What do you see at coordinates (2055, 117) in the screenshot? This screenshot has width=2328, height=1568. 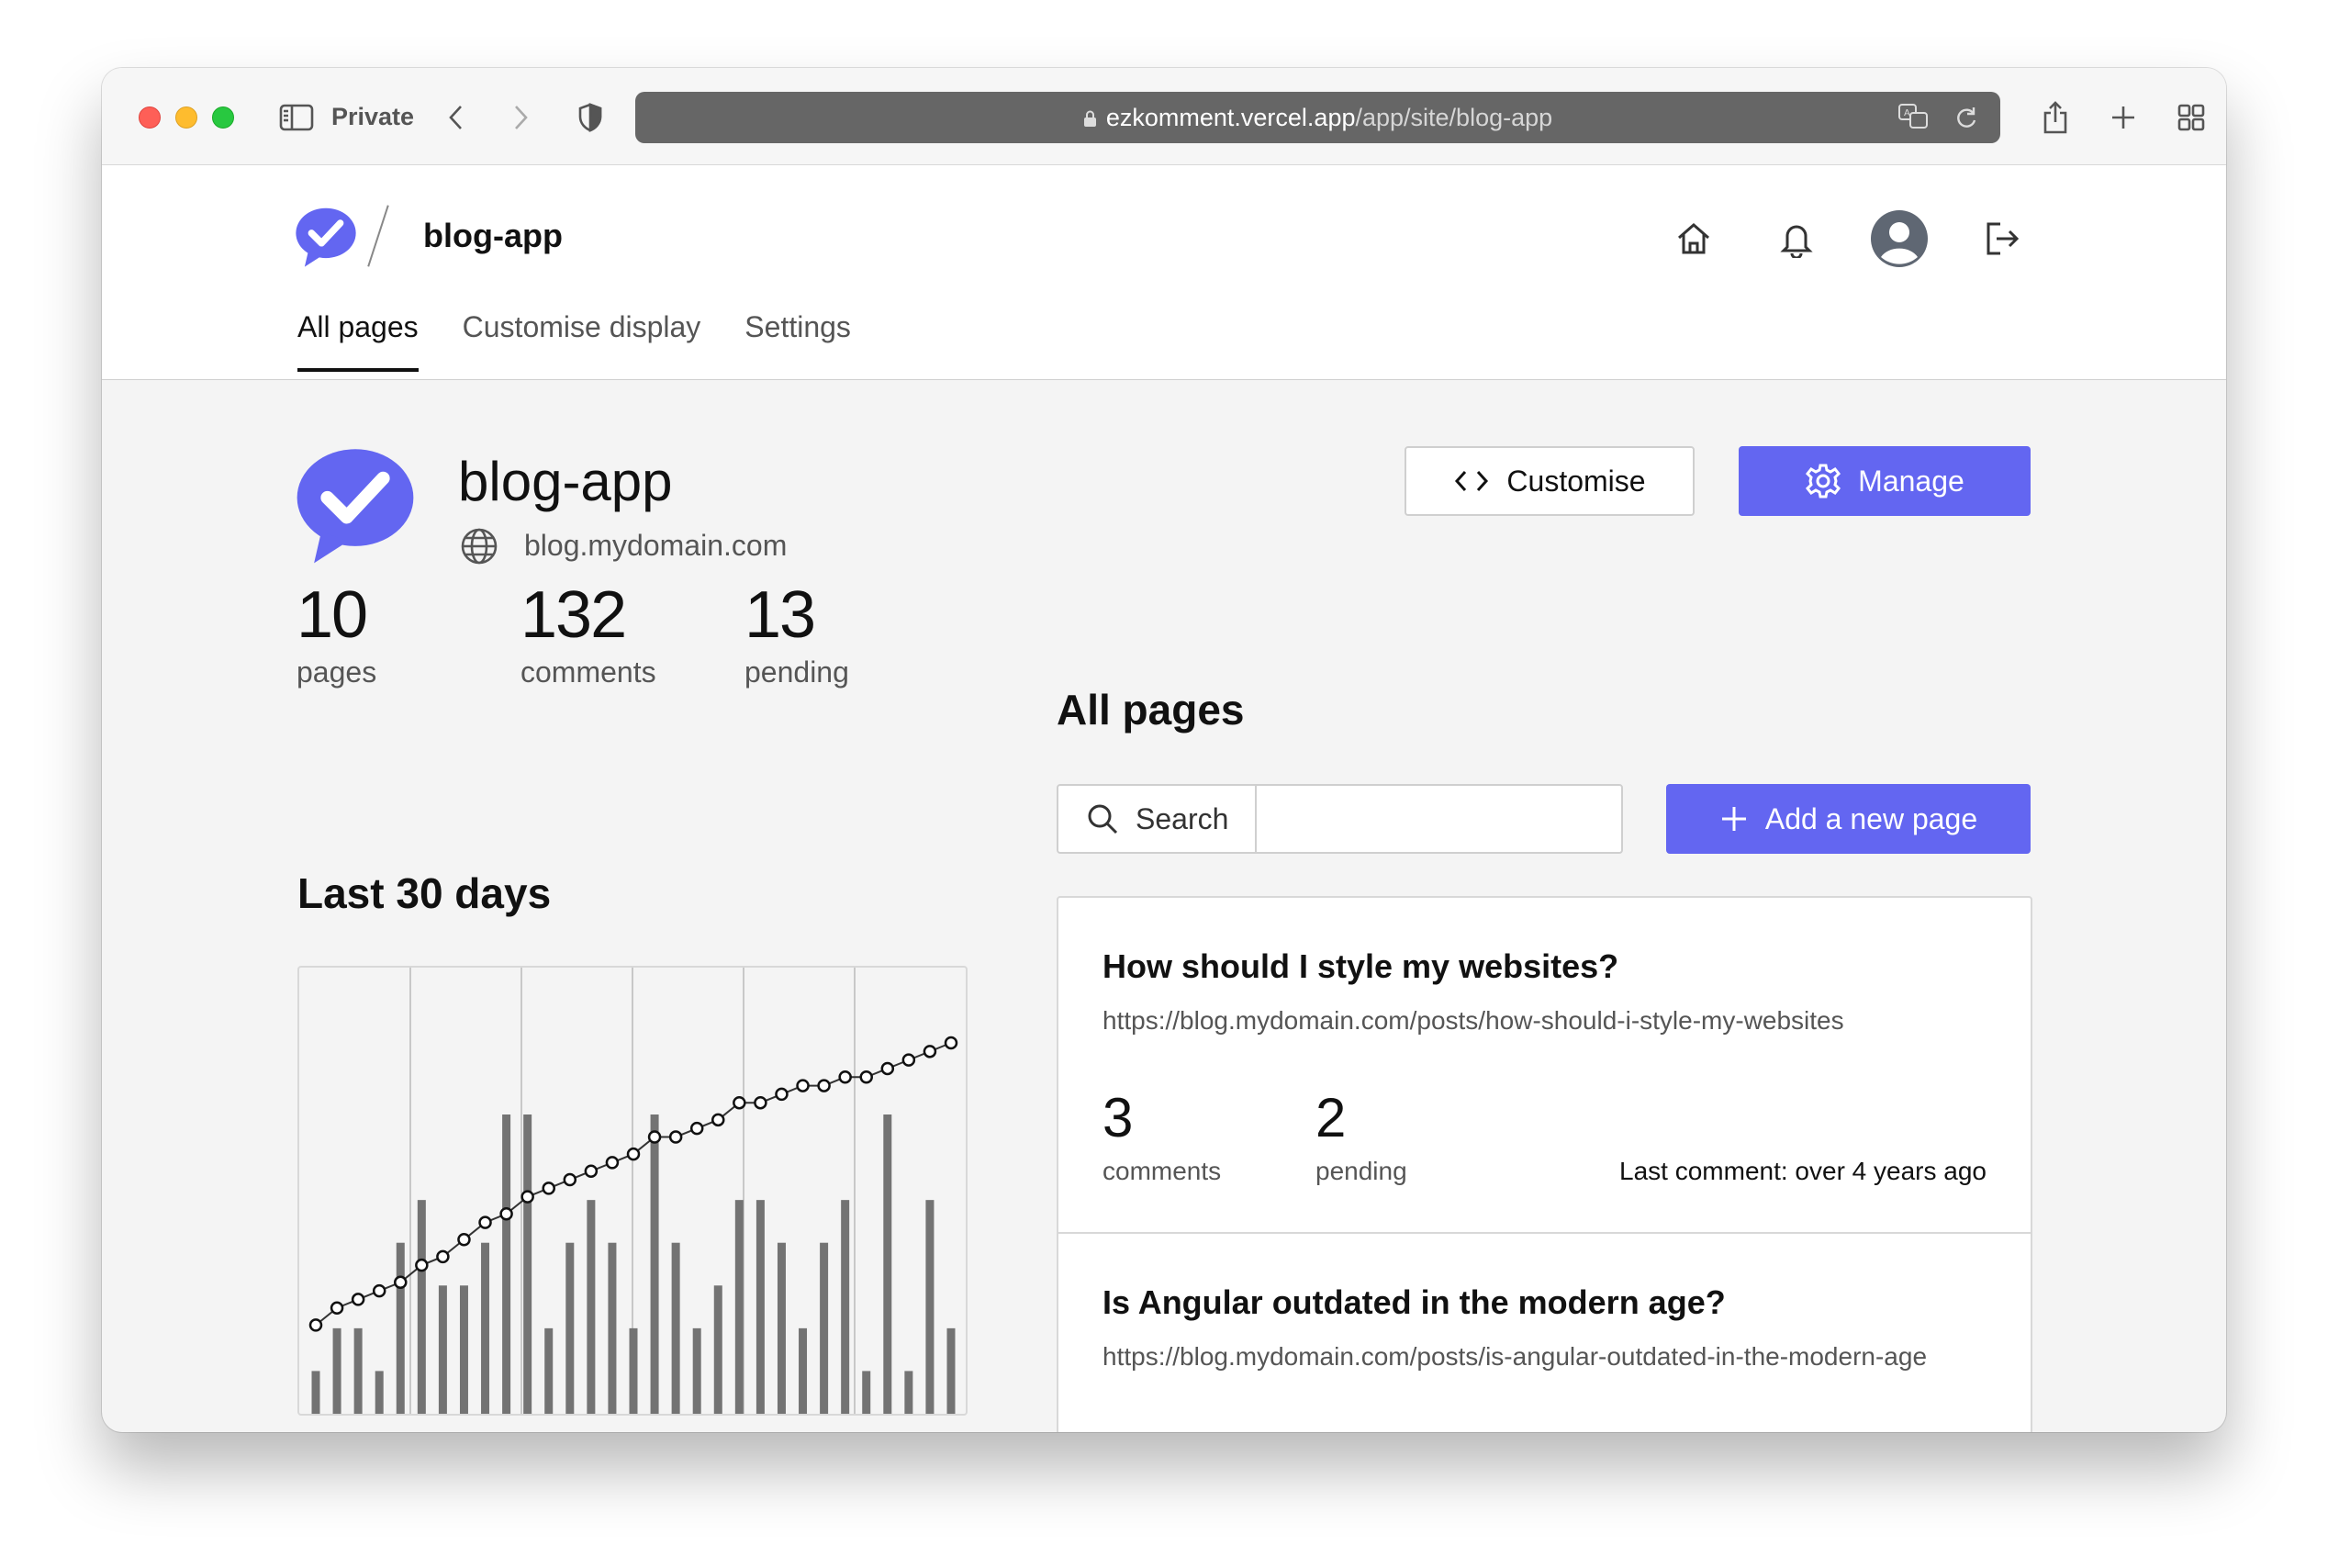 I see `share-icon` at bounding box center [2055, 117].